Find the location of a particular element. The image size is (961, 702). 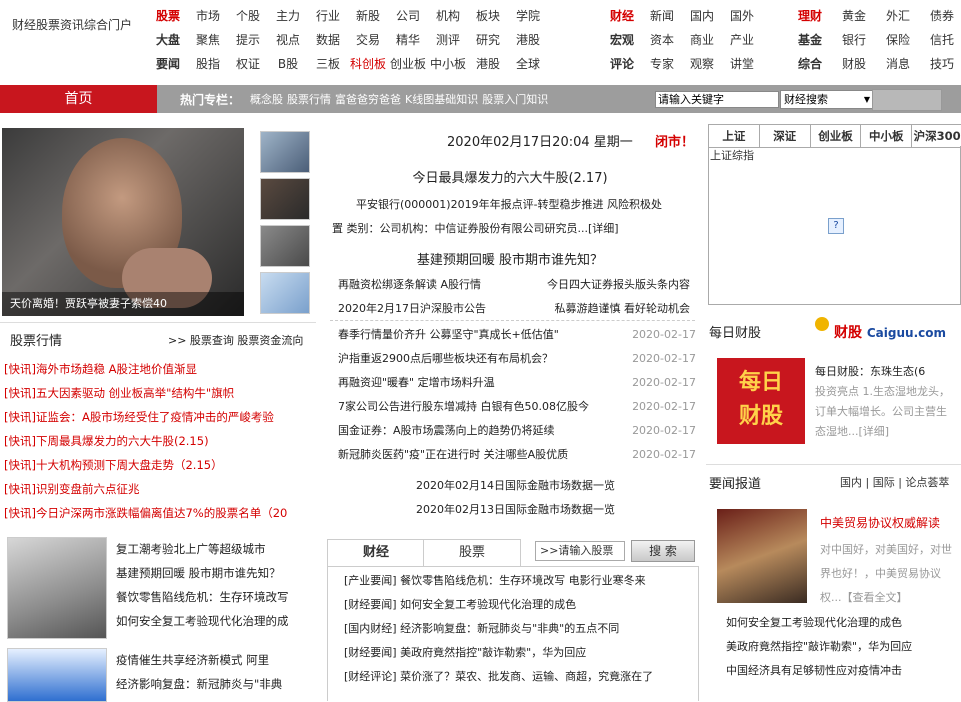

daily-box: 每日 财股 is located at coordinates (761, 401).